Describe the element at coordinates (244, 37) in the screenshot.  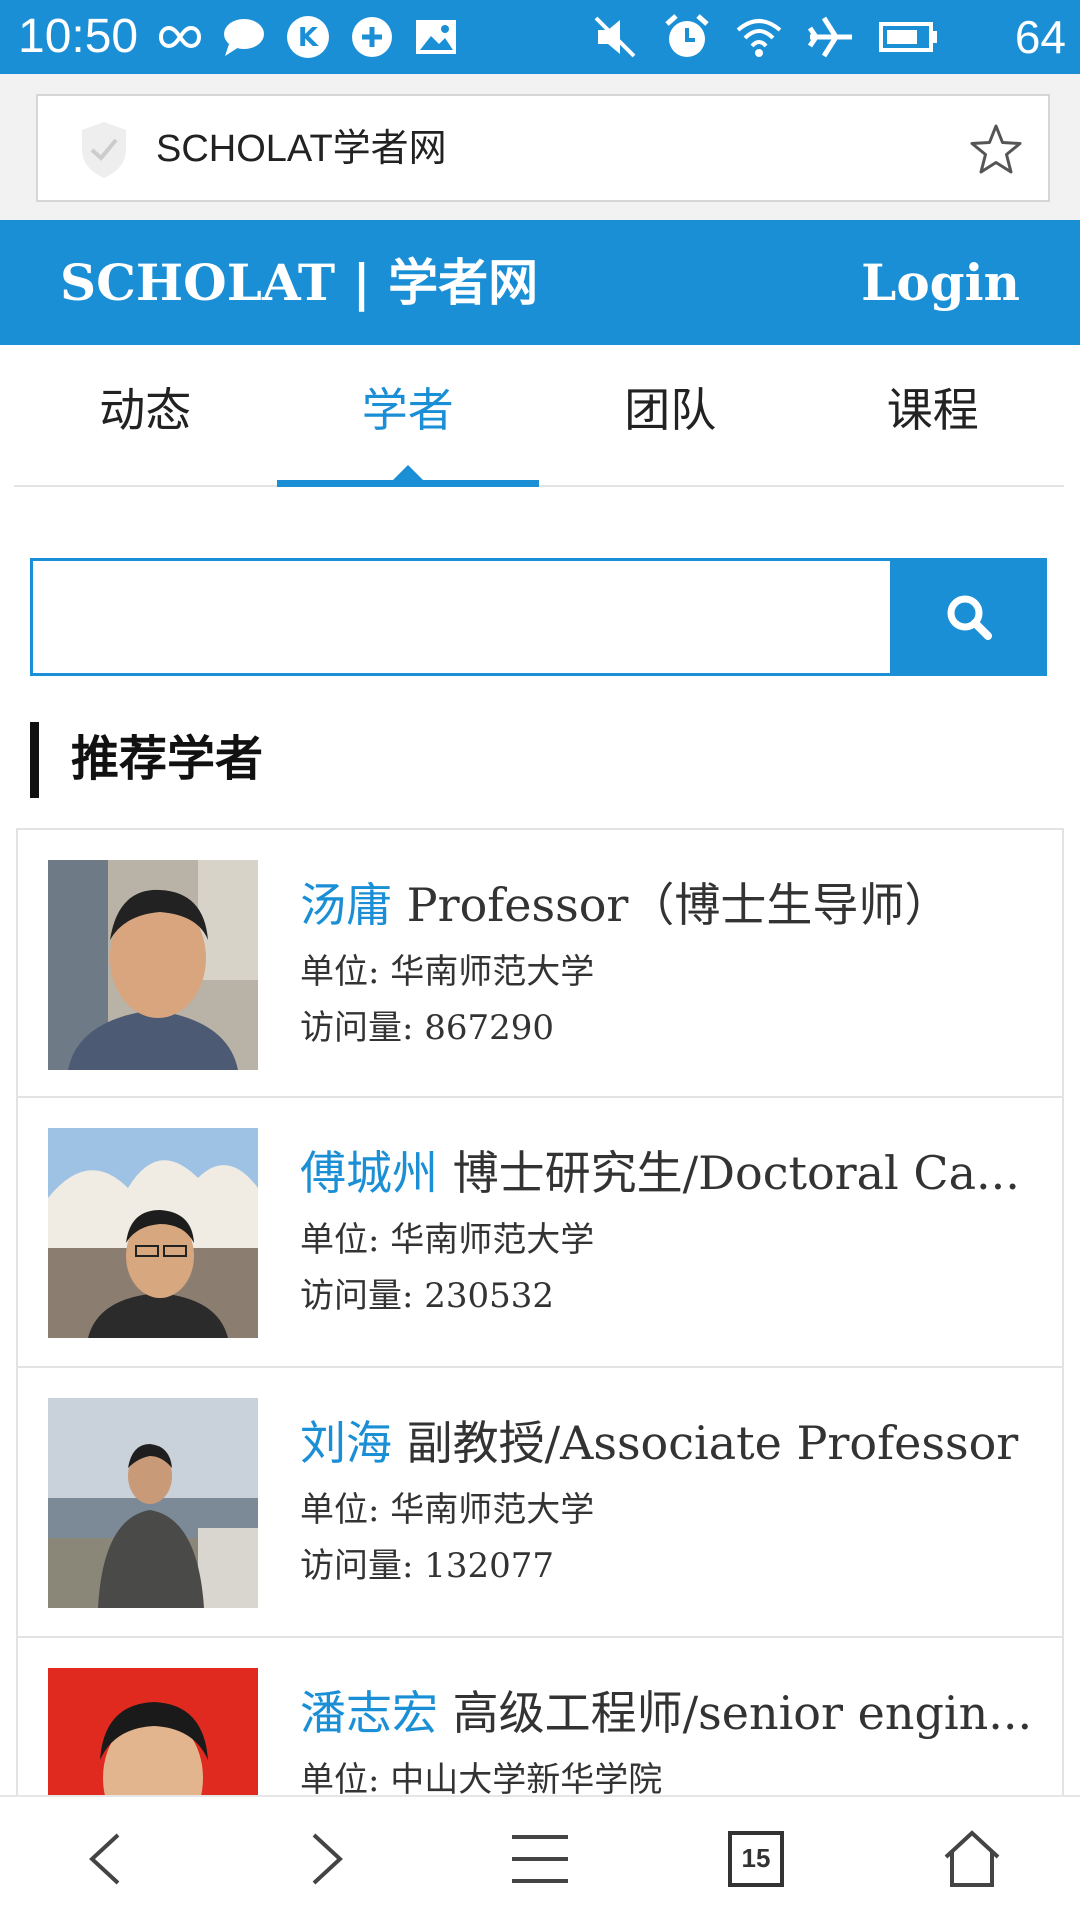
I see `chat-bubble-icon` at that location.